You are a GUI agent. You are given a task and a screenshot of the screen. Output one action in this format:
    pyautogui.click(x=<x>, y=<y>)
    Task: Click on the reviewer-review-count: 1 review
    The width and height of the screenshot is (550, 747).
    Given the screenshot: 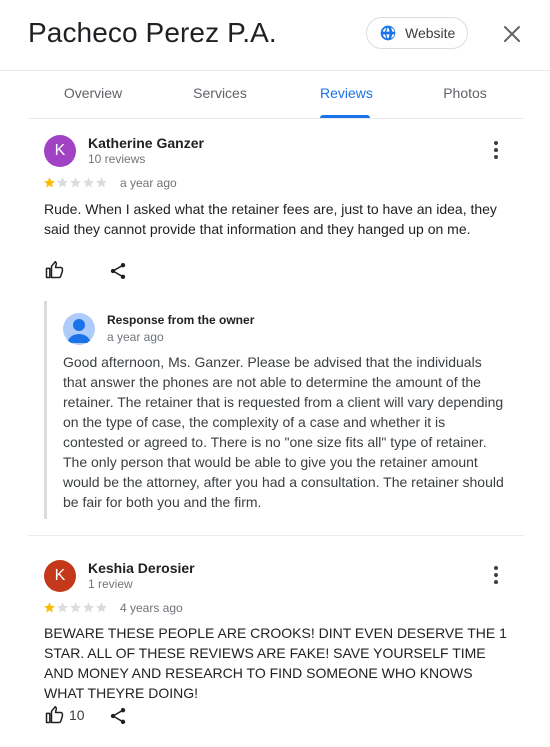 What is the action you would take?
    pyautogui.click(x=110, y=584)
    